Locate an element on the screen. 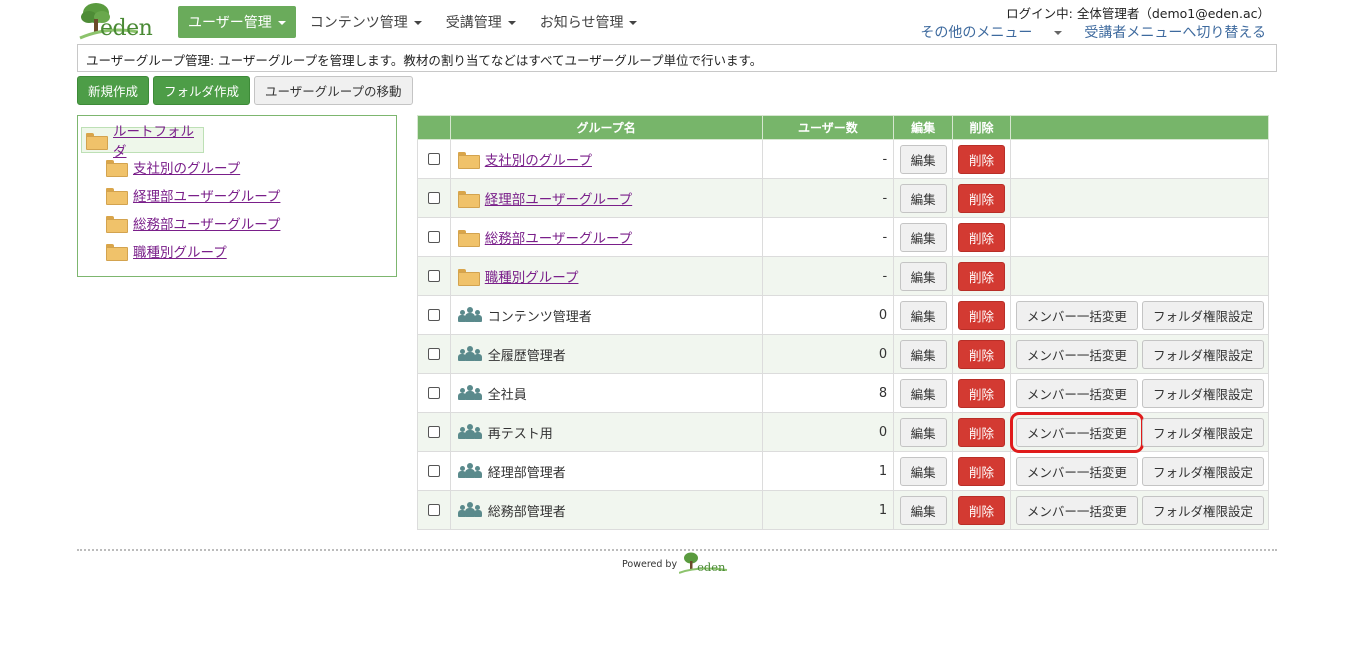  edit-cell: 編集 is located at coordinates (923, 354).